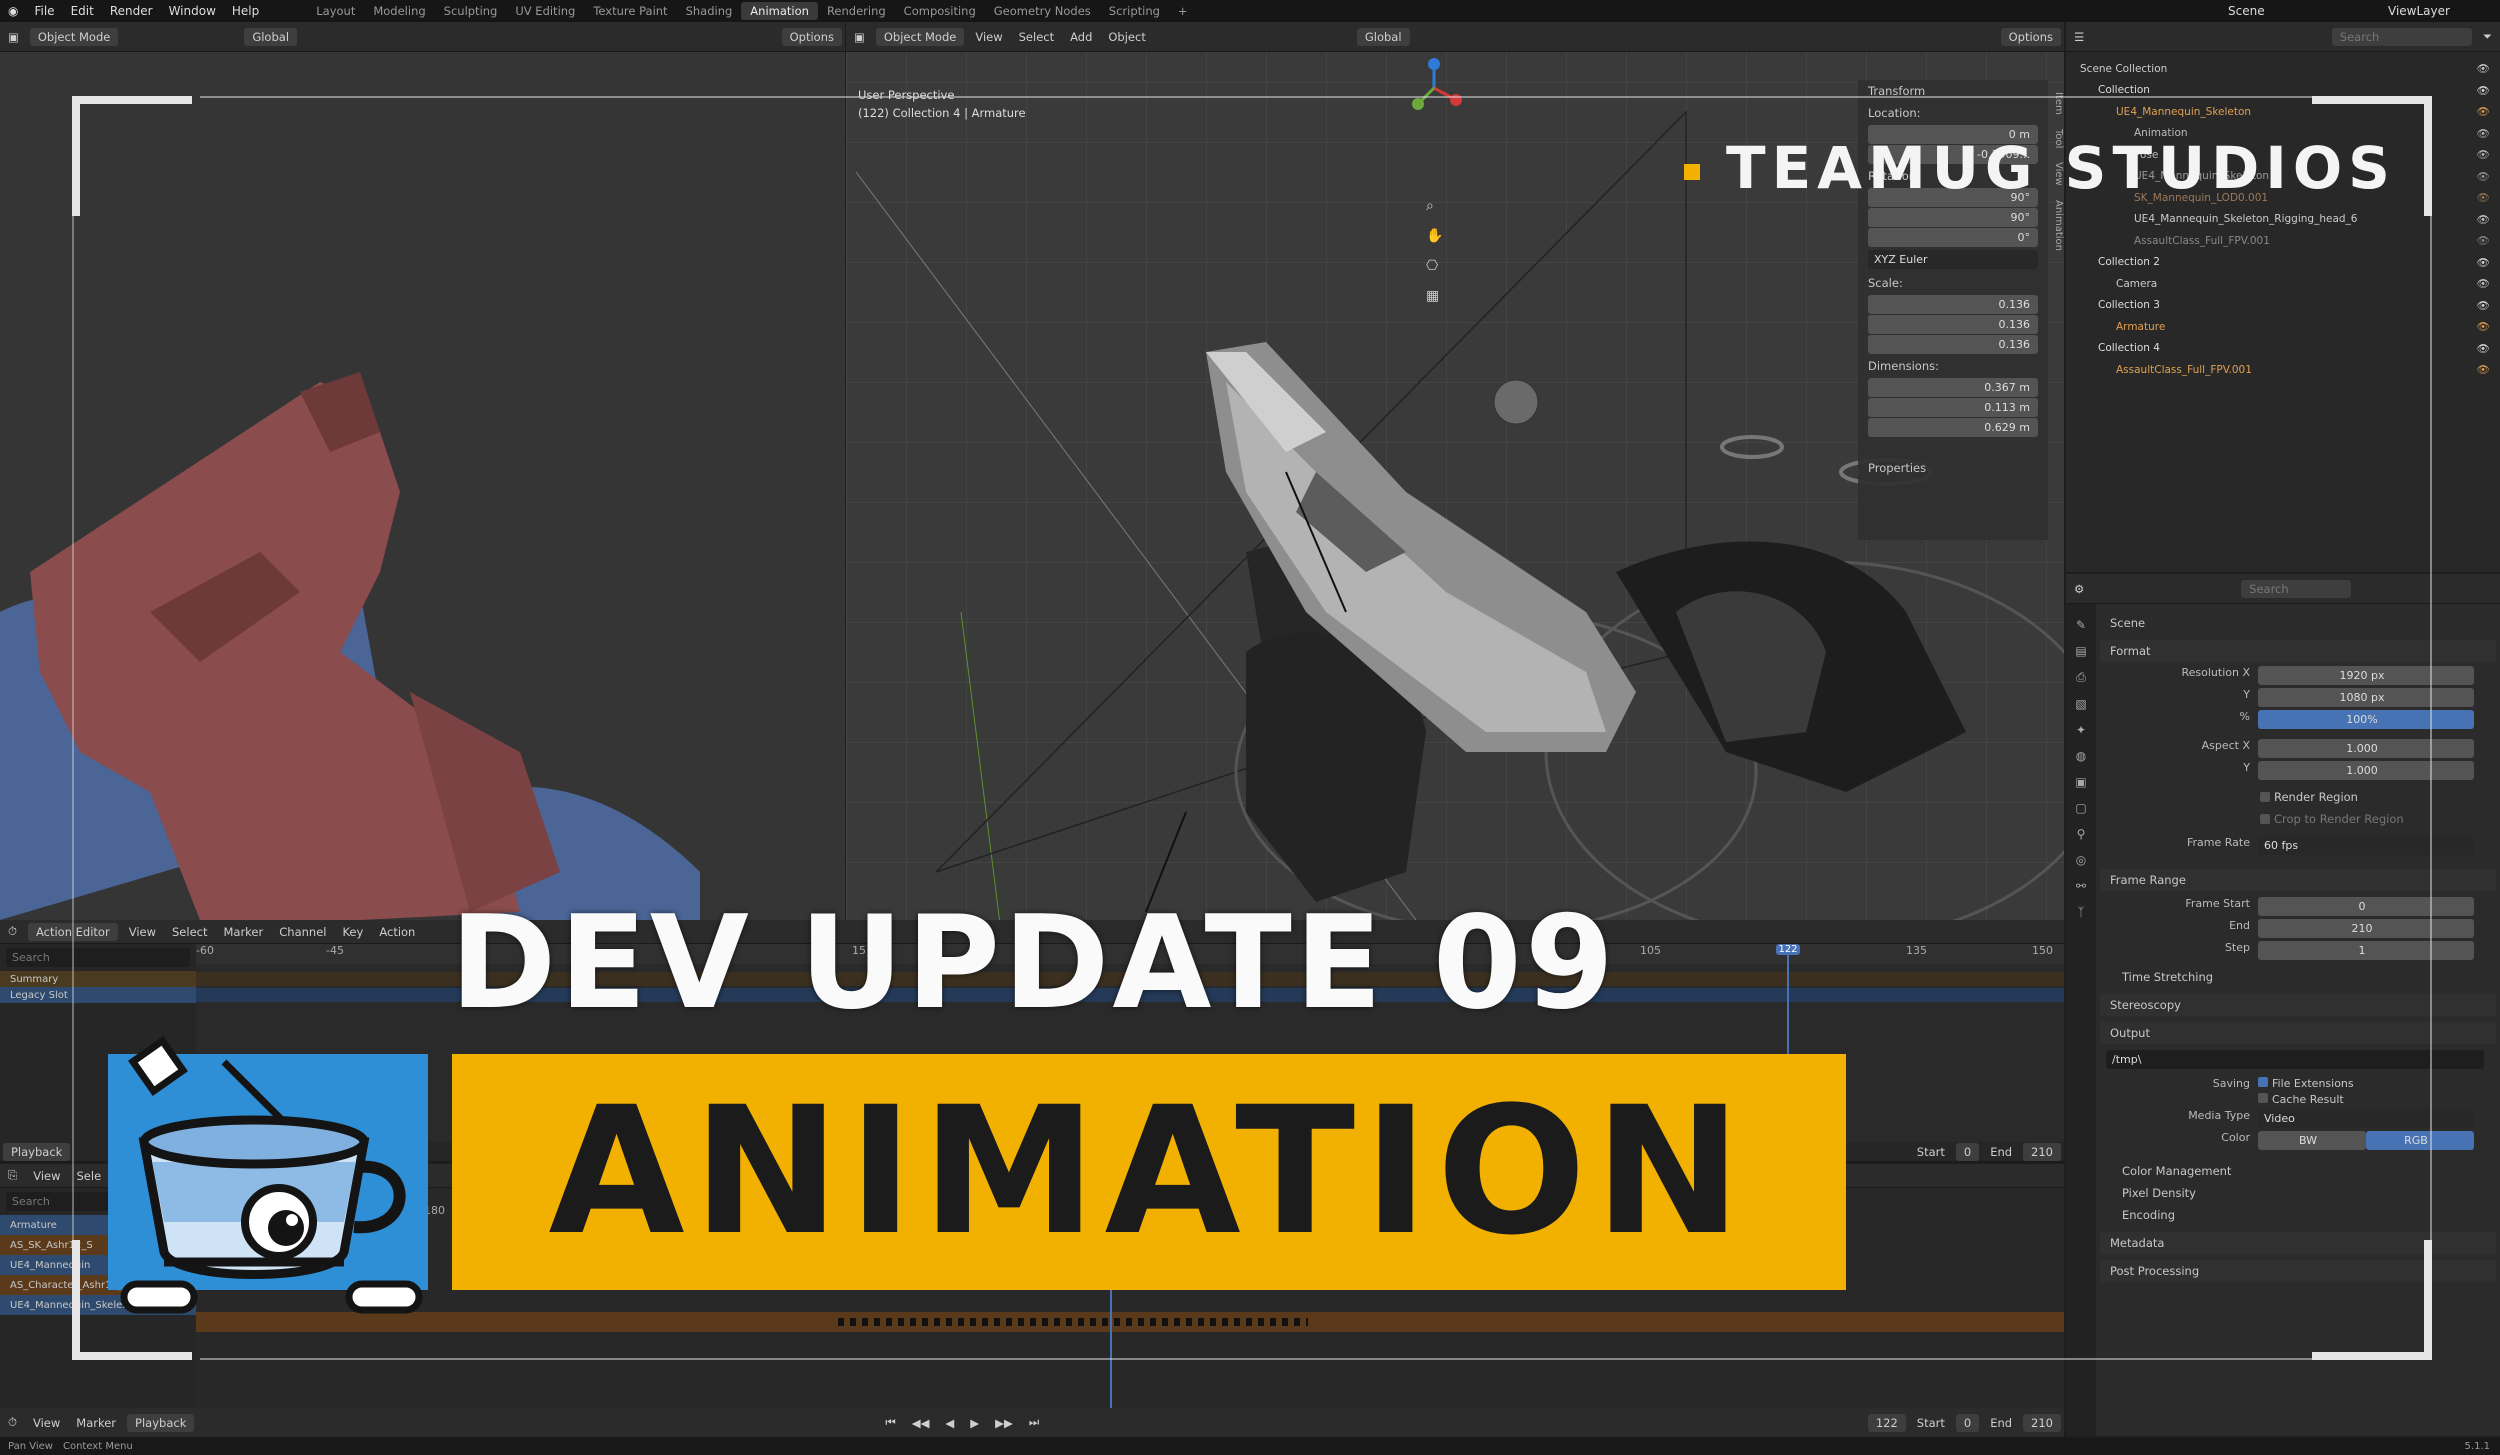  Describe the element at coordinates (1081, 37) in the screenshot. I see `menu-add: Add` at that location.